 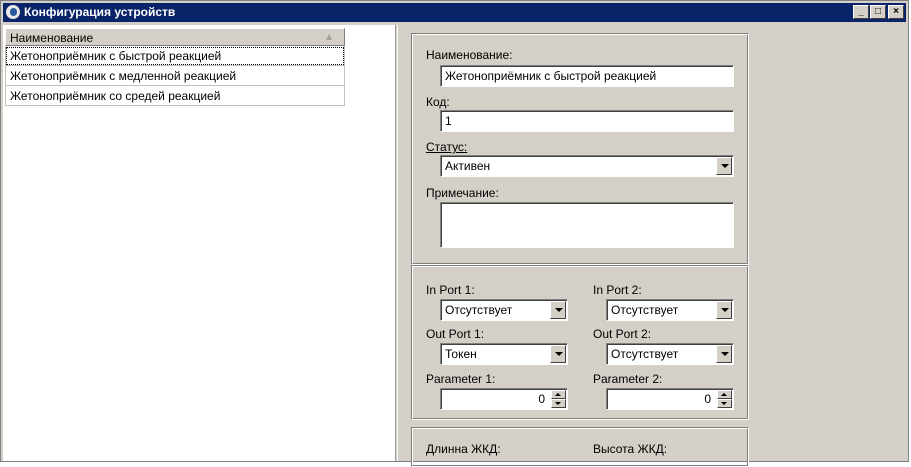 I want to click on parameter-2-spinner: 0, so click(x=670, y=399).